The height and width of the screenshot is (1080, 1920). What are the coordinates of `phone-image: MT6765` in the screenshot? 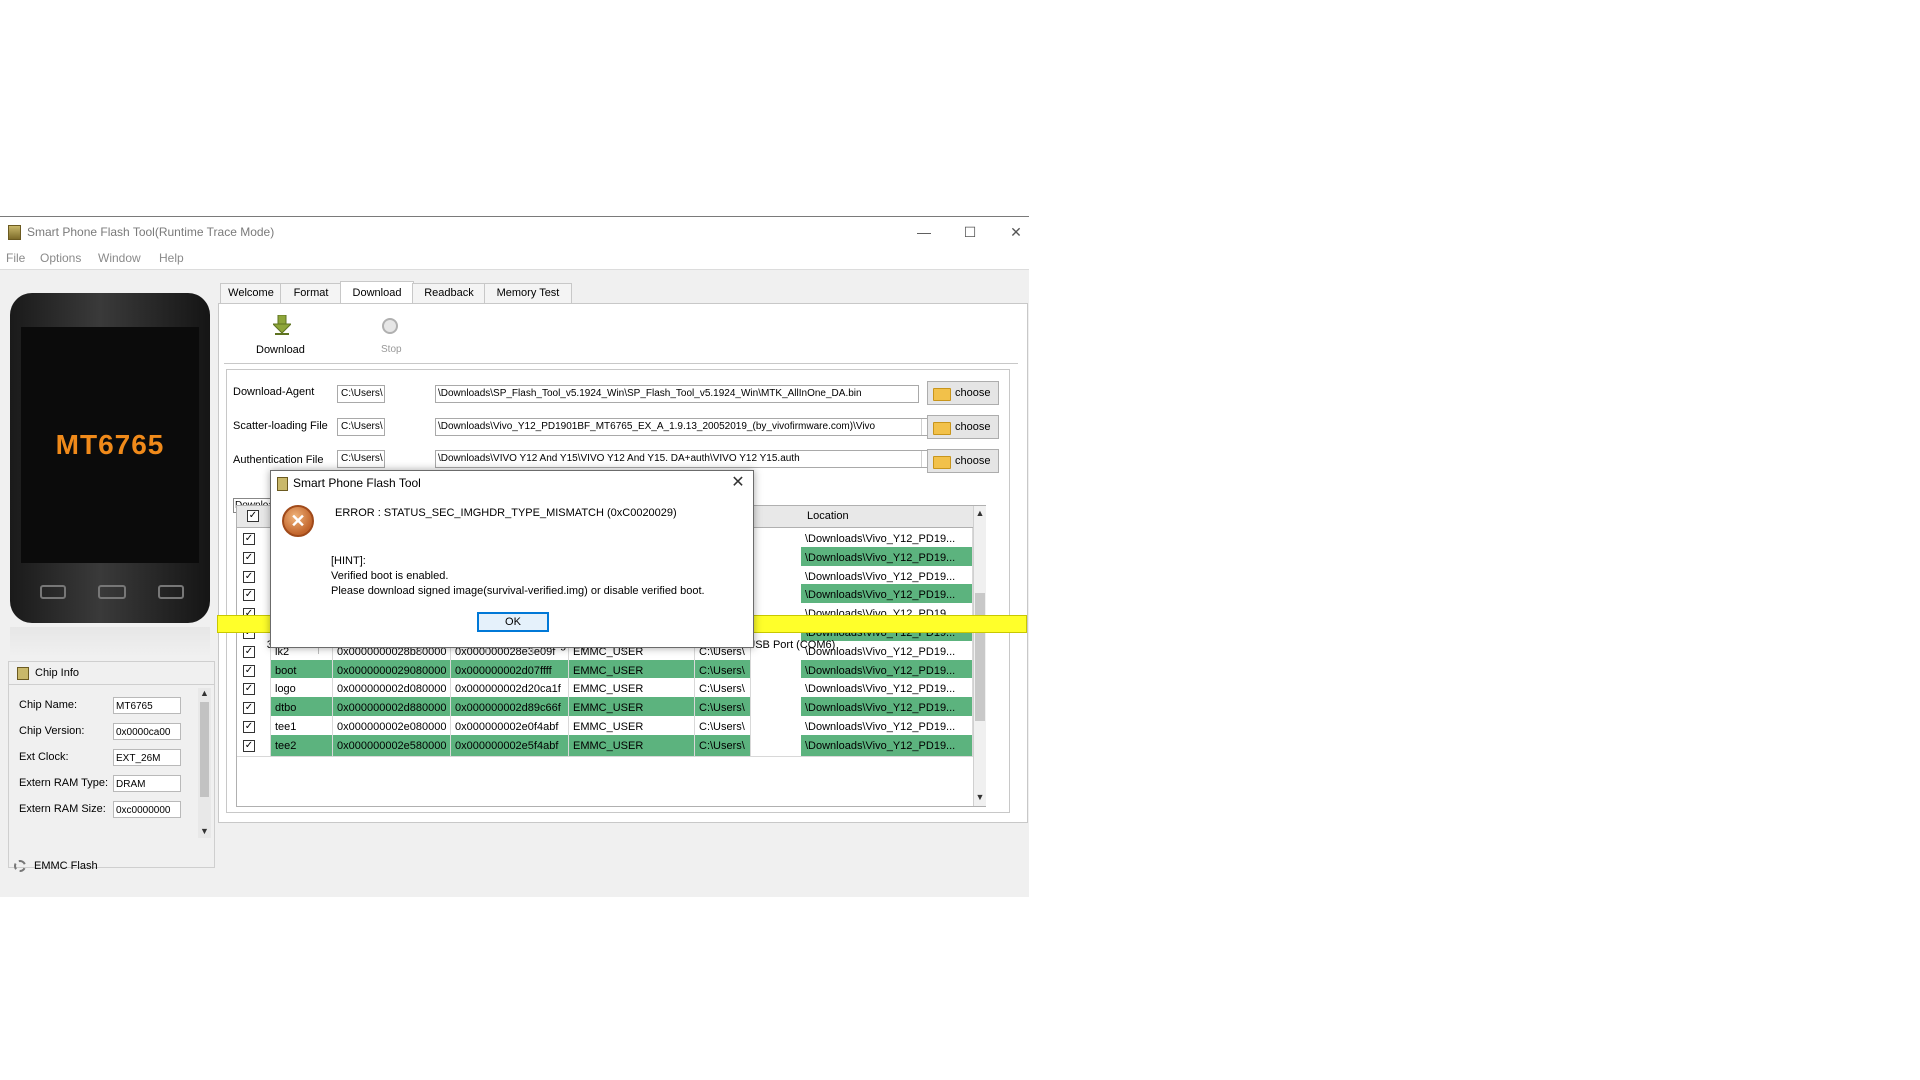 It's located at (110, 458).